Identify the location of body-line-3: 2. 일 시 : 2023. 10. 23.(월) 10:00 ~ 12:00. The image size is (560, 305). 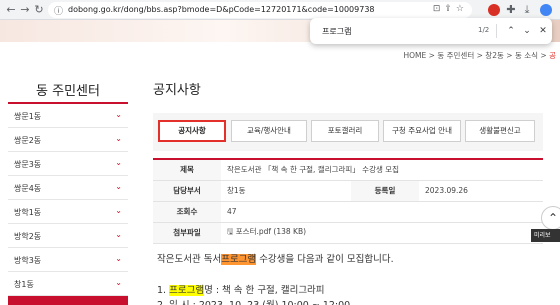
(253, 301).